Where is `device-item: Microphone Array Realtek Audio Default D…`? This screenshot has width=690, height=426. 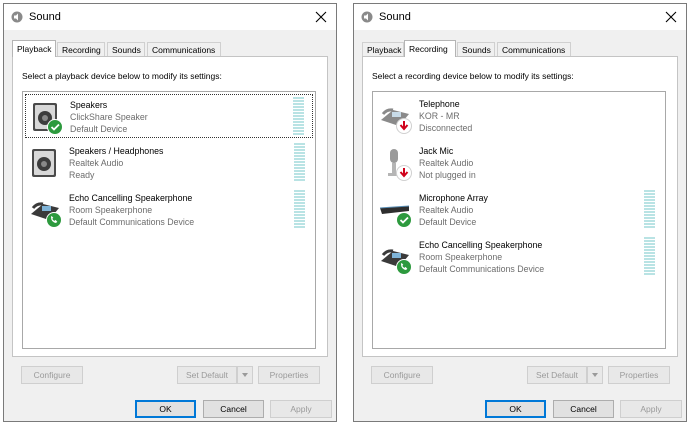 device-item: Microphone Array Realtek Audio Default D… is located at coordinates (519, 210).